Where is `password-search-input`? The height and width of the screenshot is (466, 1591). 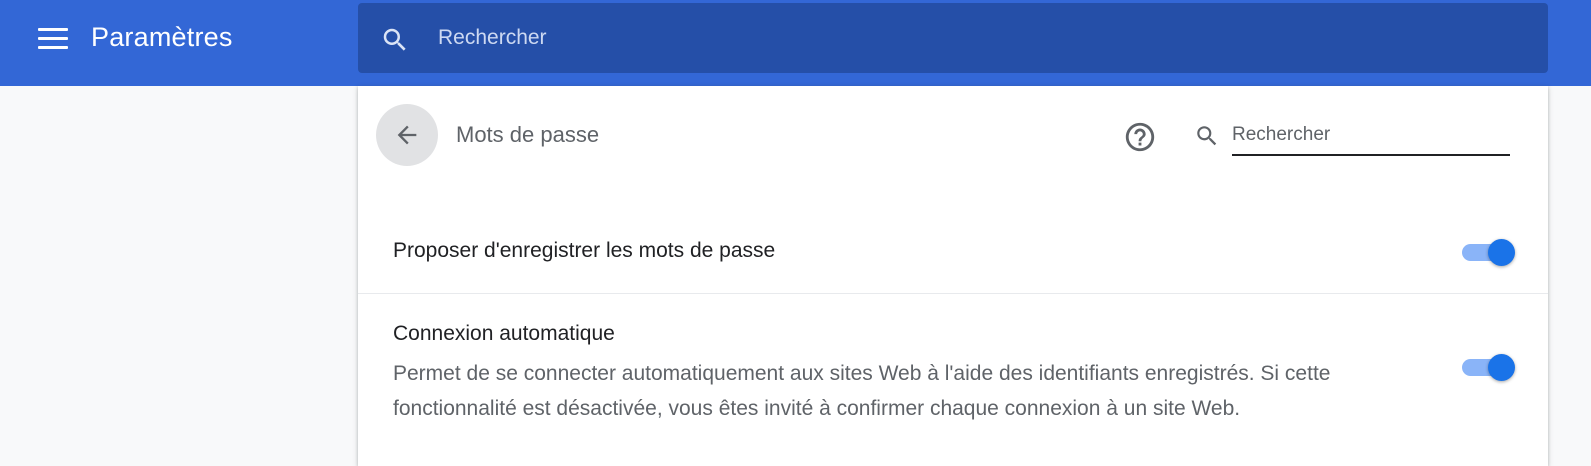 password-search-input is located at coordinates (1371, 136).